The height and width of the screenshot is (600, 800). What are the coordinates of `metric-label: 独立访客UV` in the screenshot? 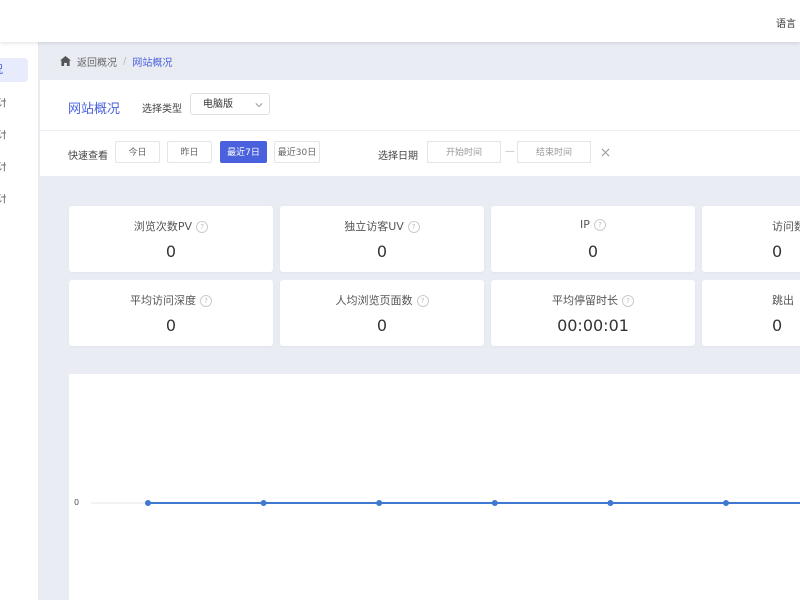 It's located at (374, 226).